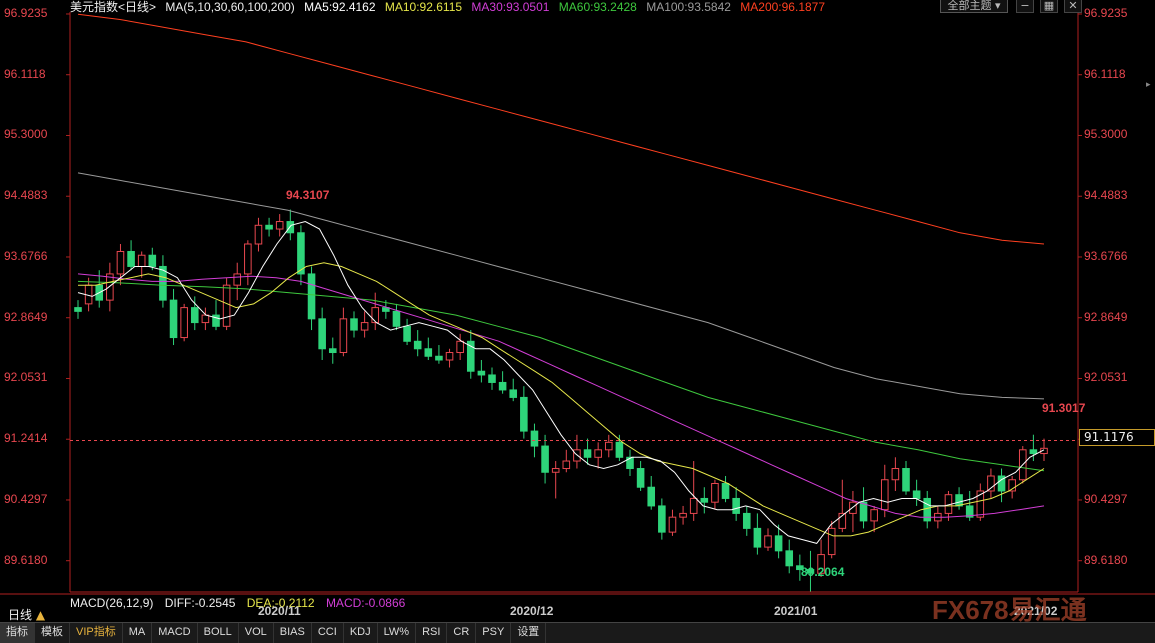  I want to click on ma30-value: MA30:93.0501, so click(510, 7).